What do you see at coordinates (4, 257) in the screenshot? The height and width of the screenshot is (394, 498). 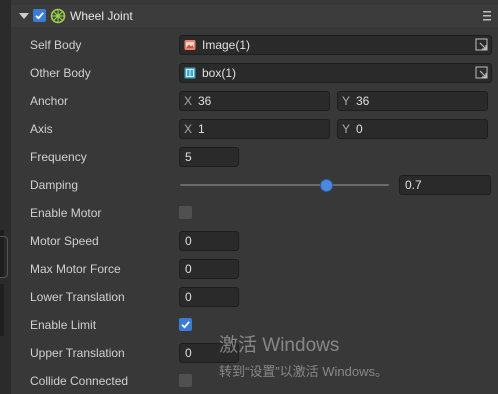 I see `gutter-tab` at bounding box center [4, 257].